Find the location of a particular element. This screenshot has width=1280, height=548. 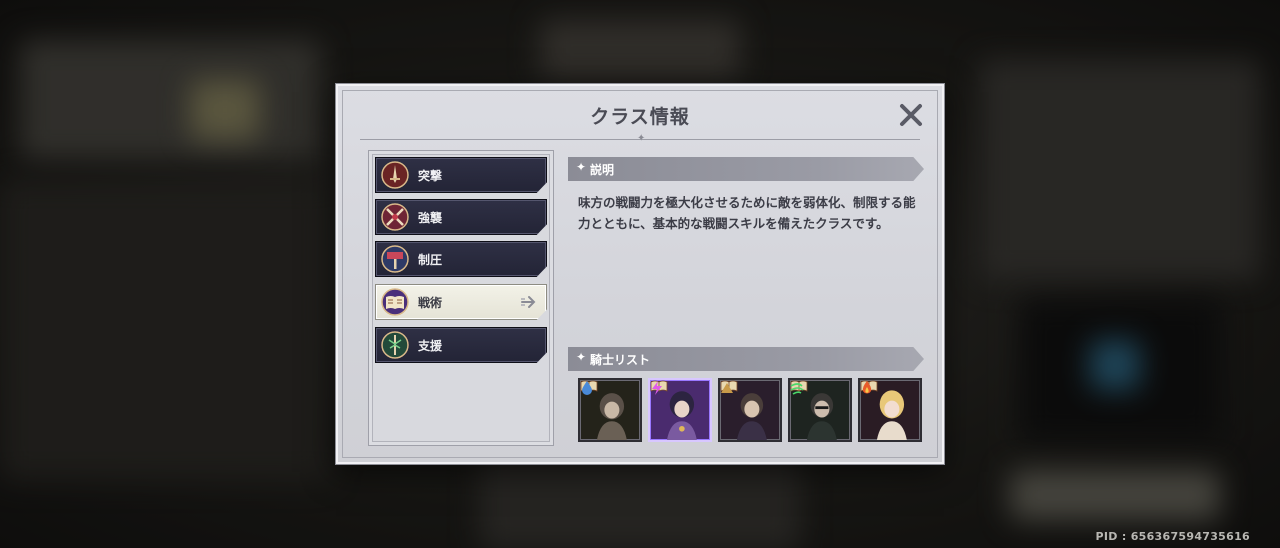

lightning-icon is located at coordinates (657, 388).